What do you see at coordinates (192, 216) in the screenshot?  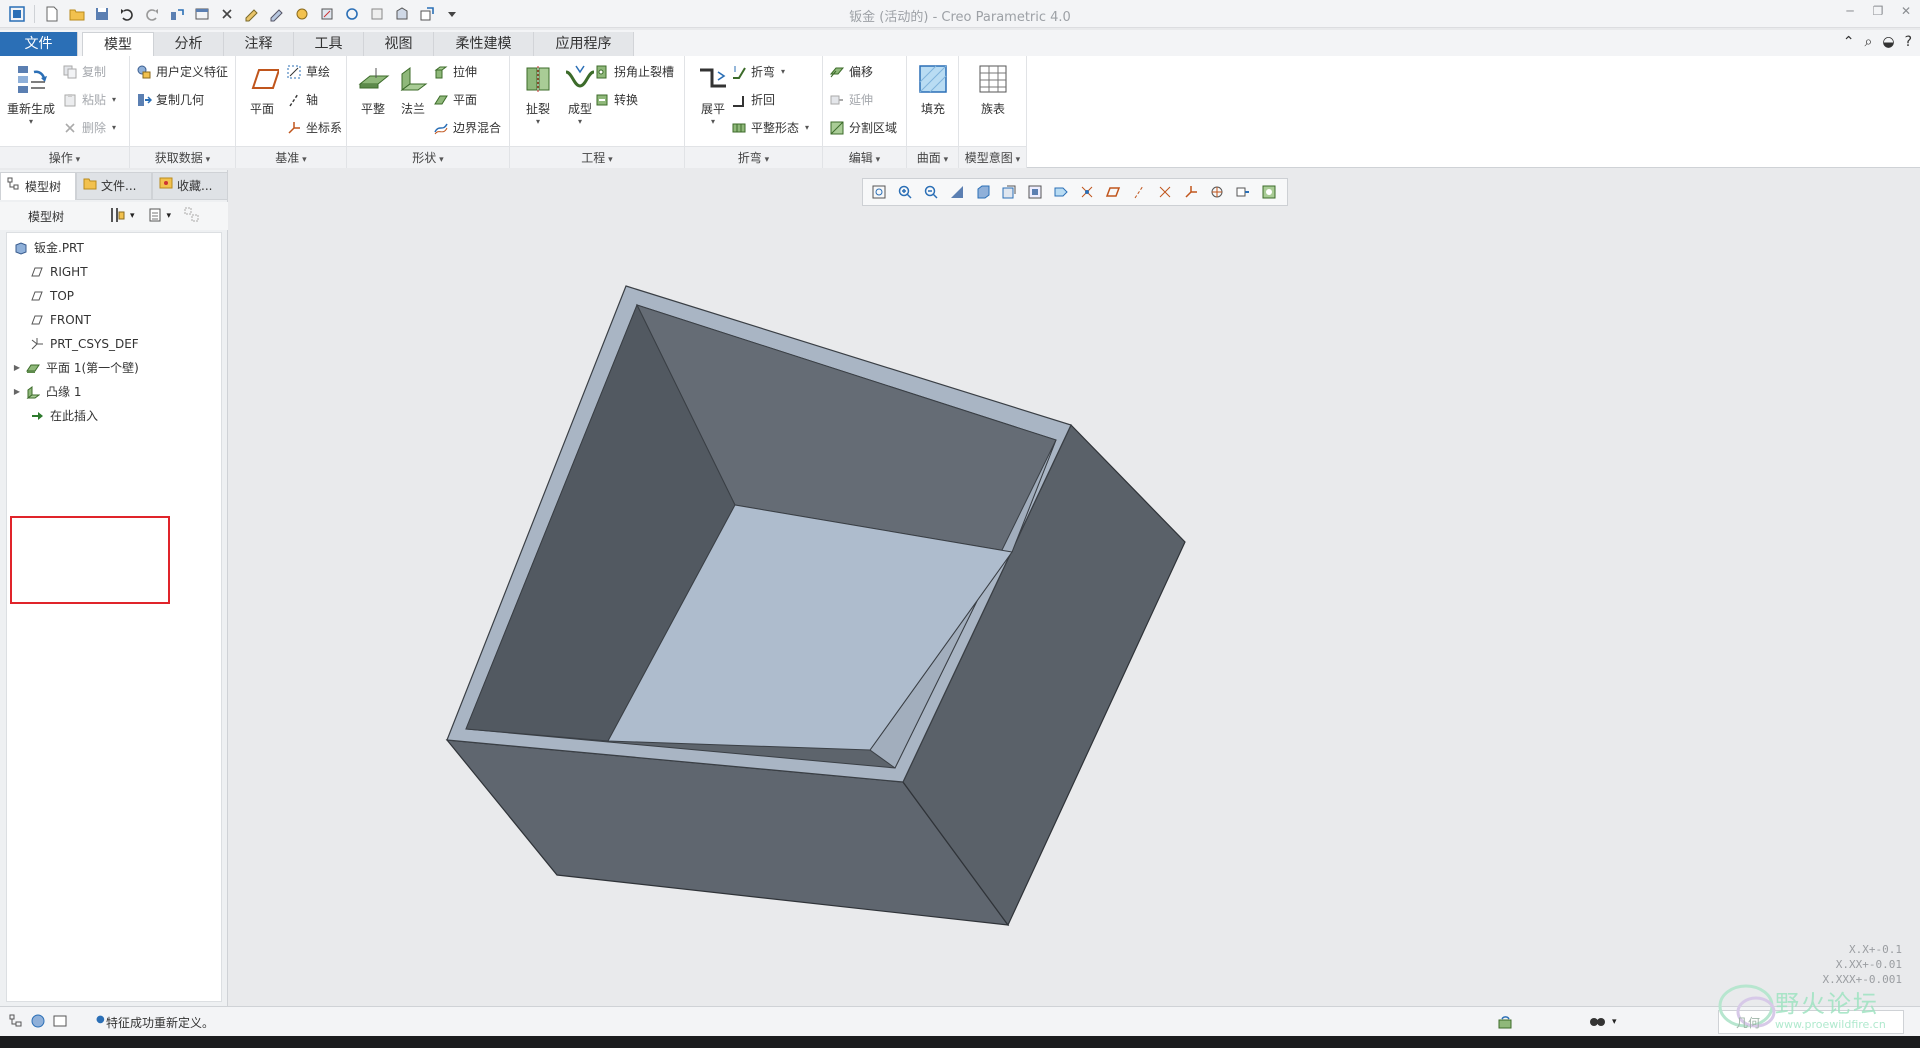 I see `tree-filter-icon` at bounding box center [192, 216].